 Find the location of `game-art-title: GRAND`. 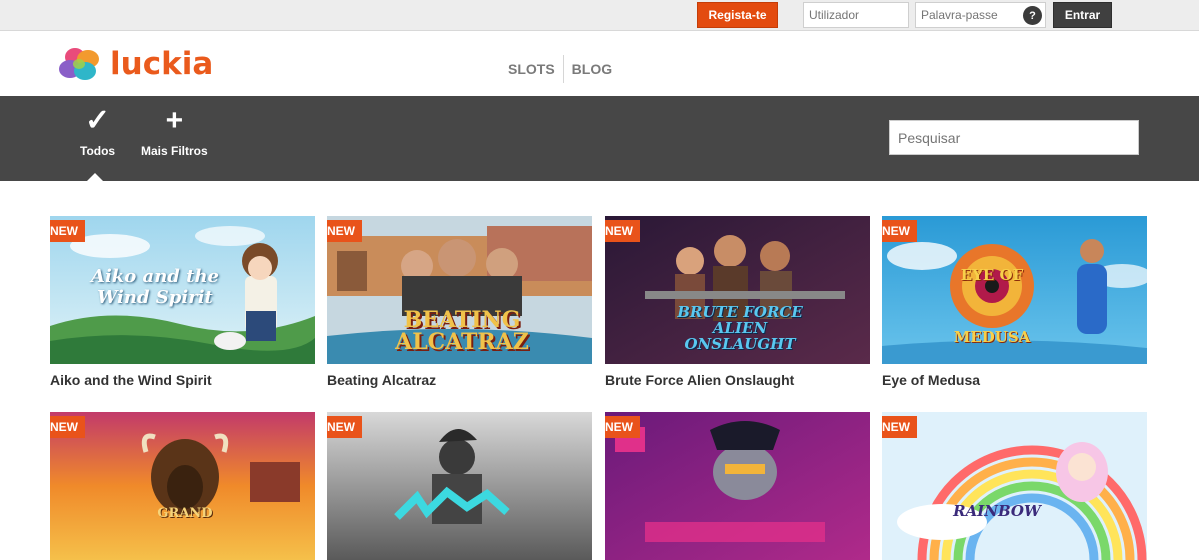

game-art-title: GRAND is located at coordinates (185, 513).